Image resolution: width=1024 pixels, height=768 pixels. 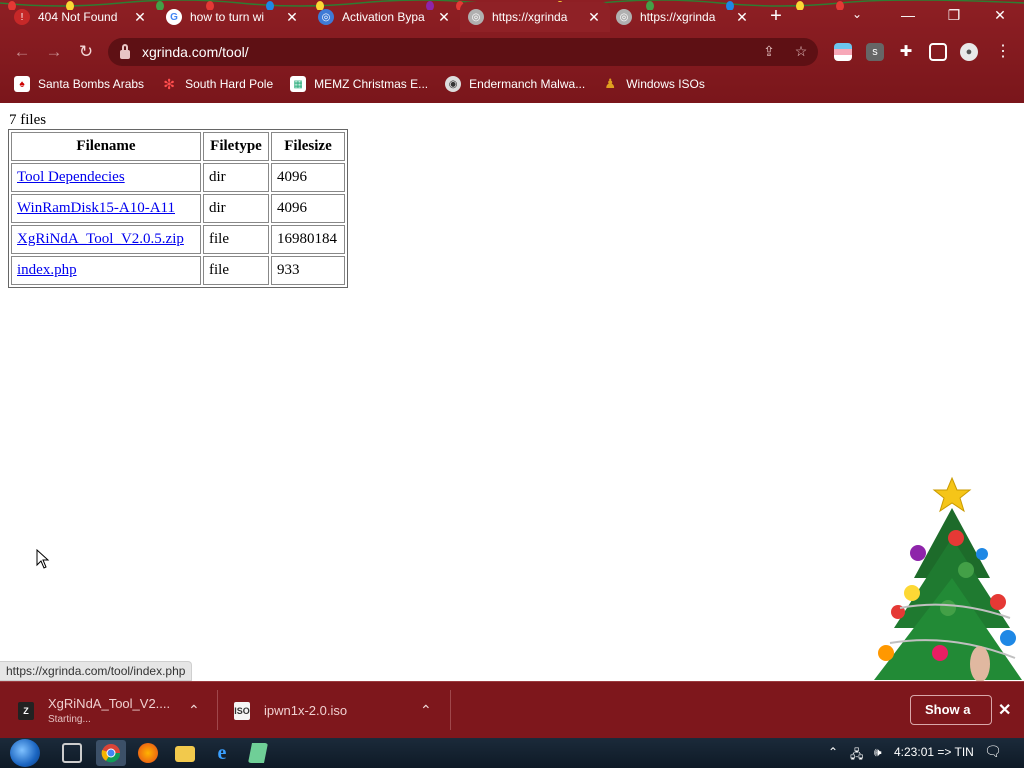 What do you see at coordinates (665, 84) in the screenshot?
I see `bookmark-label: Windows ISOs` at bounding box center [665, 84].